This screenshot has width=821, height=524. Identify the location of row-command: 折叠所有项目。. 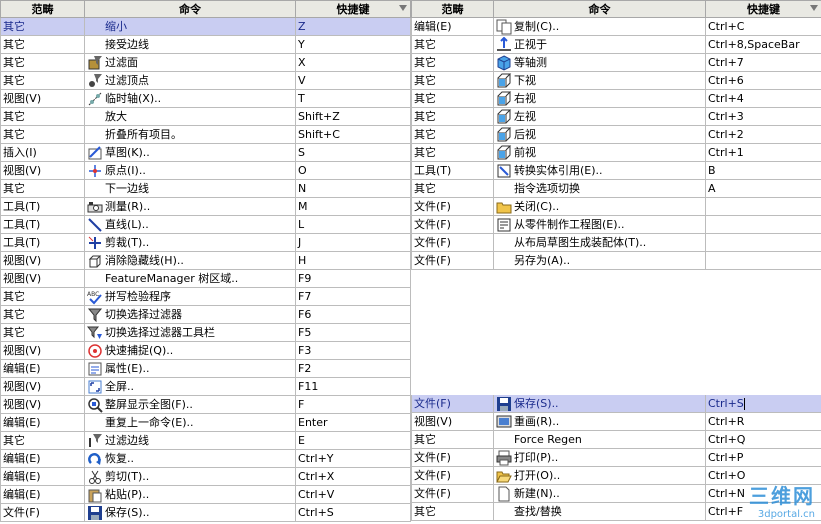
(190, 134).